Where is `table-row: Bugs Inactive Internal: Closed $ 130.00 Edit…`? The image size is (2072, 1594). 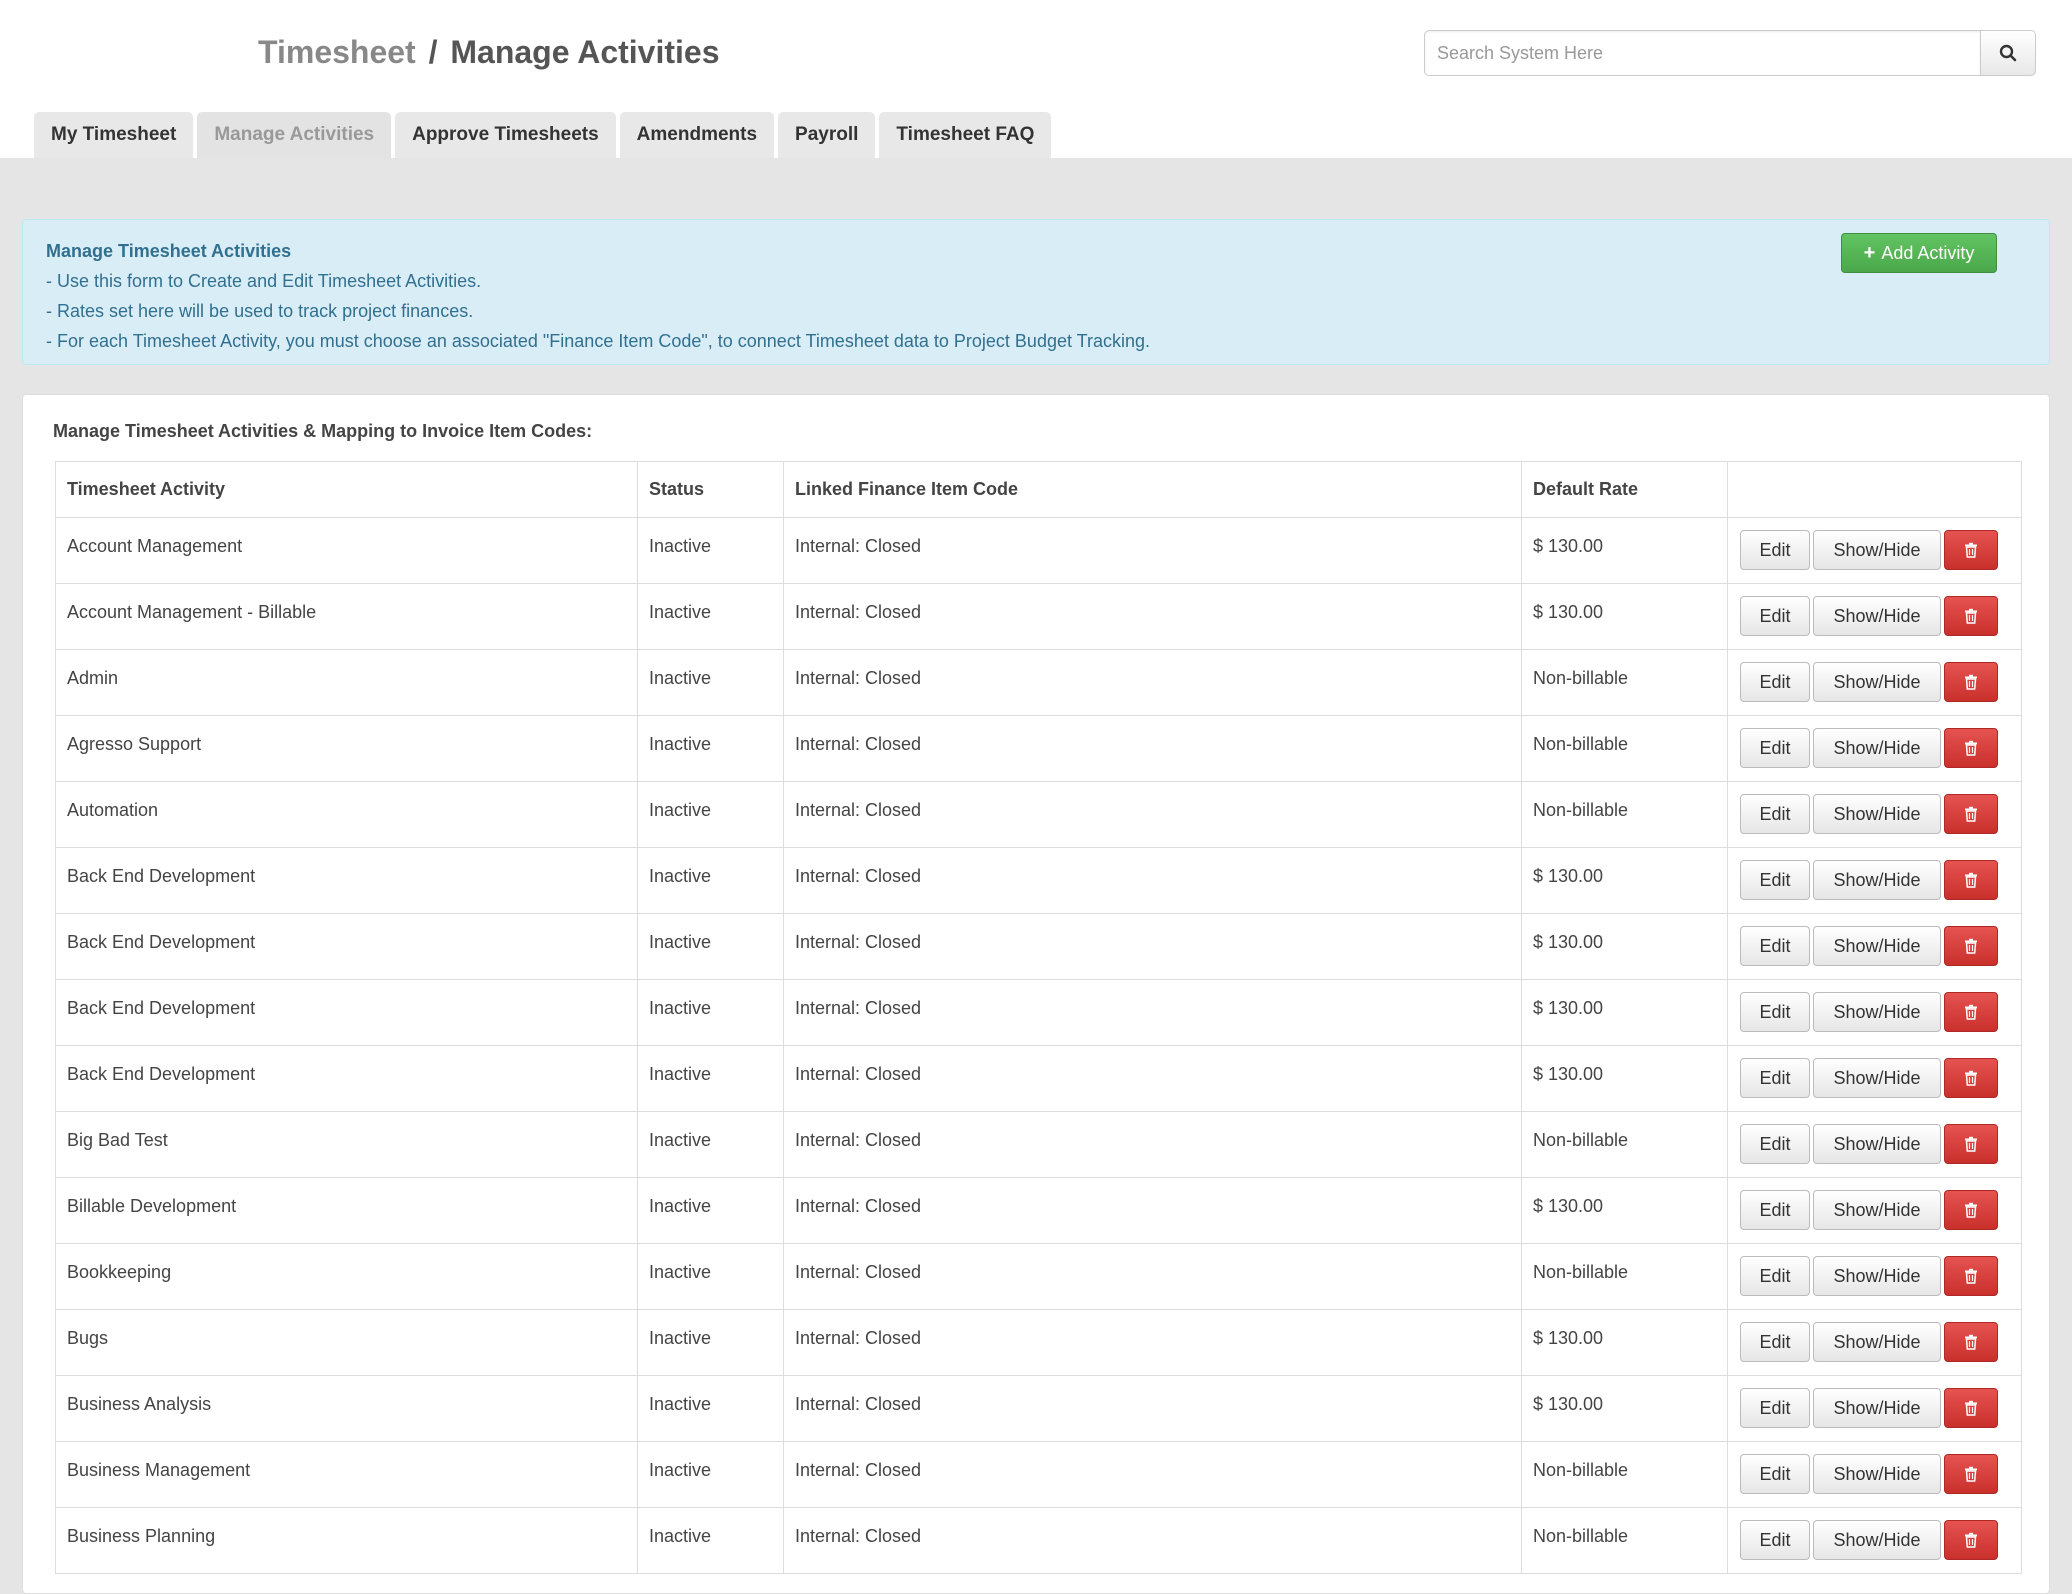 table-row: Bugs Inactive Internal: Closed $ 130.00 Edit… is located at coordinates (1038, 1342).